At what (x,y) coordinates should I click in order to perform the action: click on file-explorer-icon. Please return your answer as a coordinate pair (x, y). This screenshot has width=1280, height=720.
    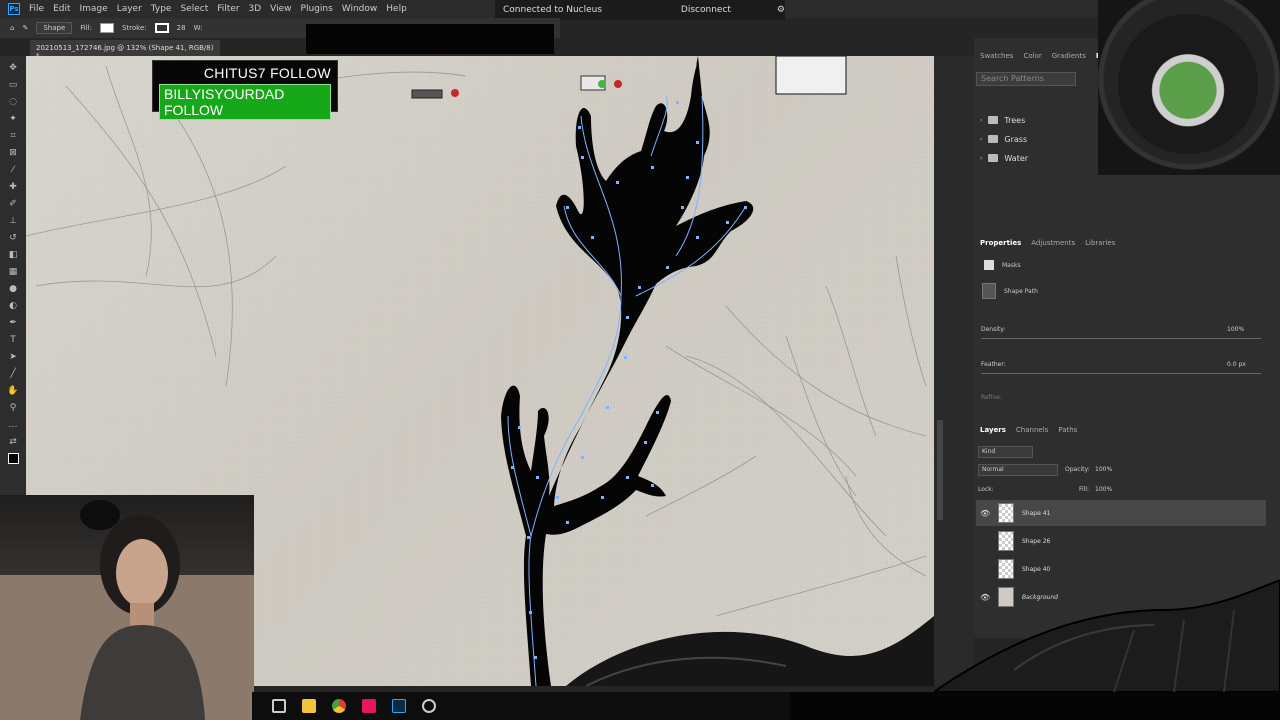
    Looking at the image, I should click on (309, 706).